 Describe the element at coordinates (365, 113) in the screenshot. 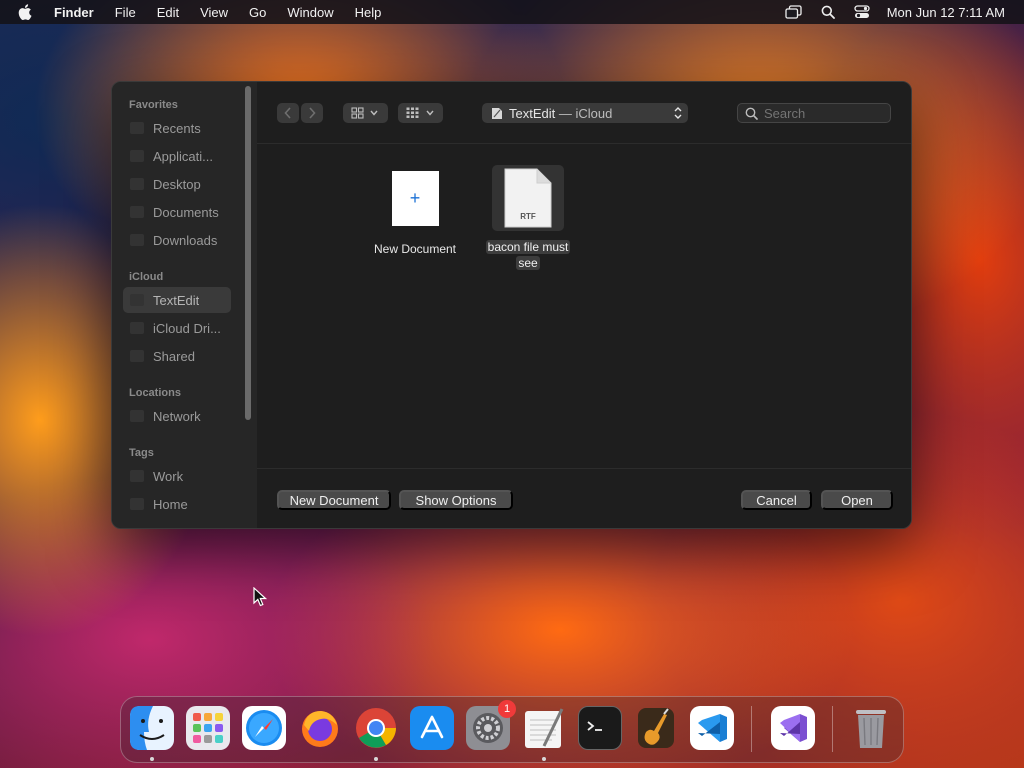

I see `view-mode-button` at that location.